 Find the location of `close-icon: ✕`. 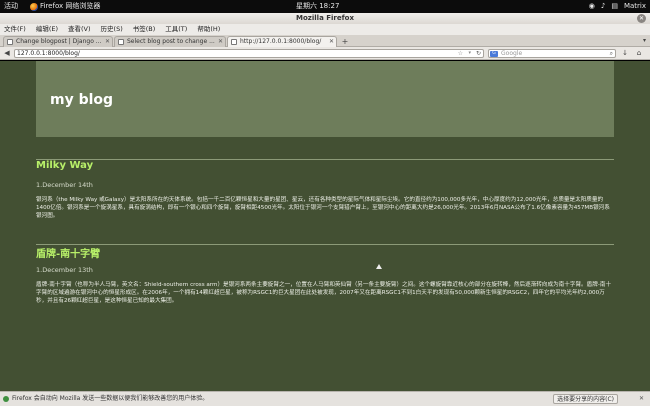

close-icon: ✕ is located at coordinates (641, 399).